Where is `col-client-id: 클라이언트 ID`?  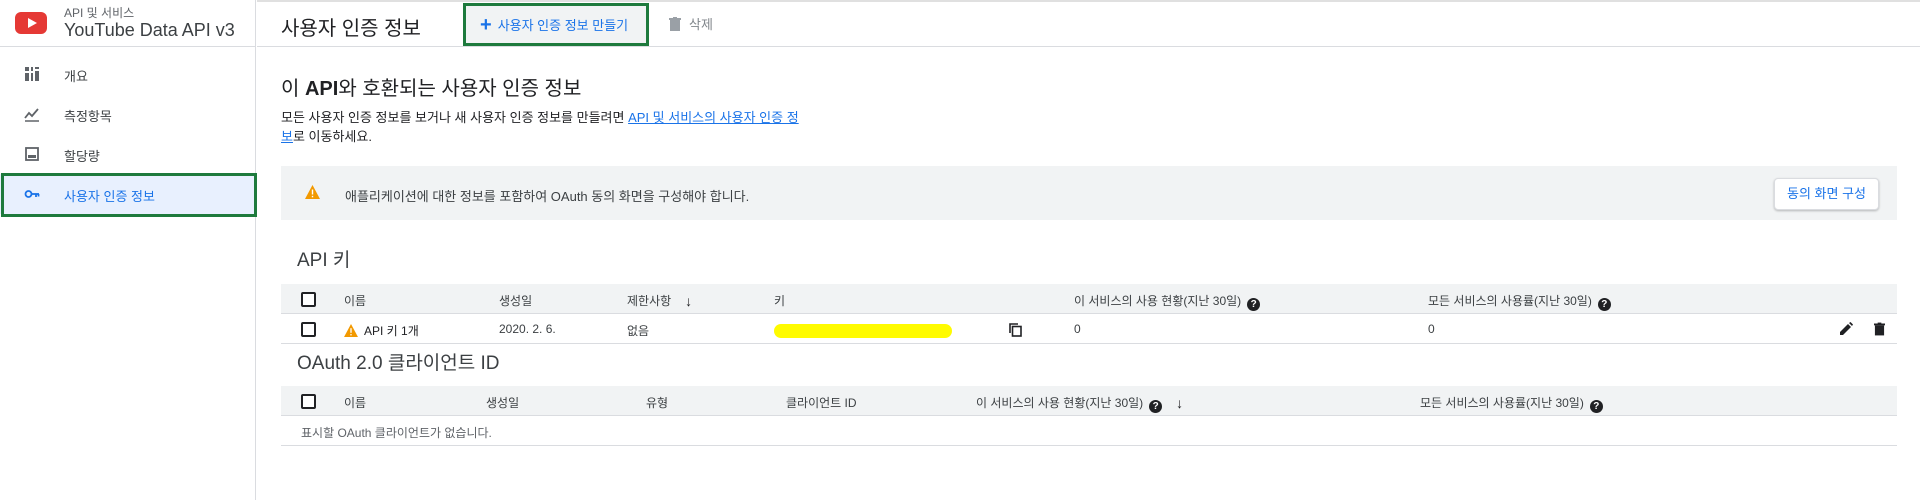 col-client-id: 클라이언트 ID is located at coordinates (821, 402).